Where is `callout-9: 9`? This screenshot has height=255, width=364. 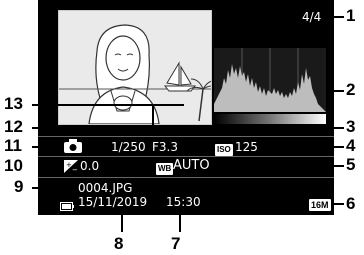 callout-9: 9 is located at coordinates (19, 186).